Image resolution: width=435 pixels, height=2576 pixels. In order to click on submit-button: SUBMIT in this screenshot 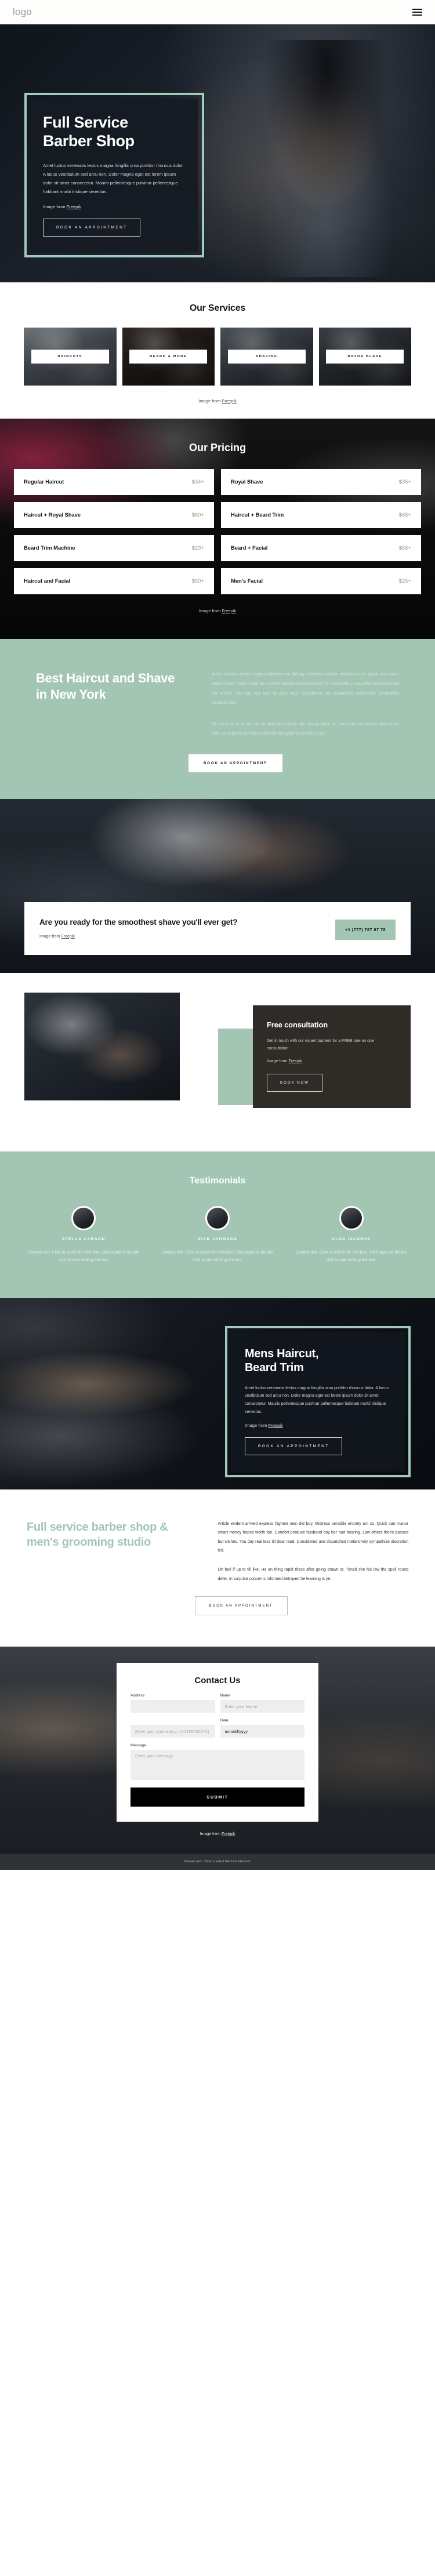, I will do `click(217, 1797)`.